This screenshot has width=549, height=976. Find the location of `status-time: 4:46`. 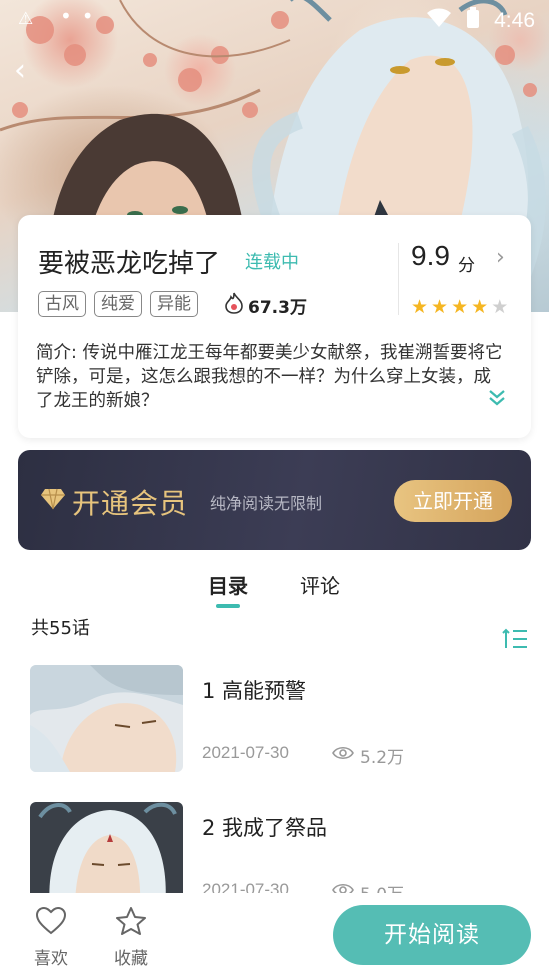

status-time: 4:46 is located at coordinates (514, 20).